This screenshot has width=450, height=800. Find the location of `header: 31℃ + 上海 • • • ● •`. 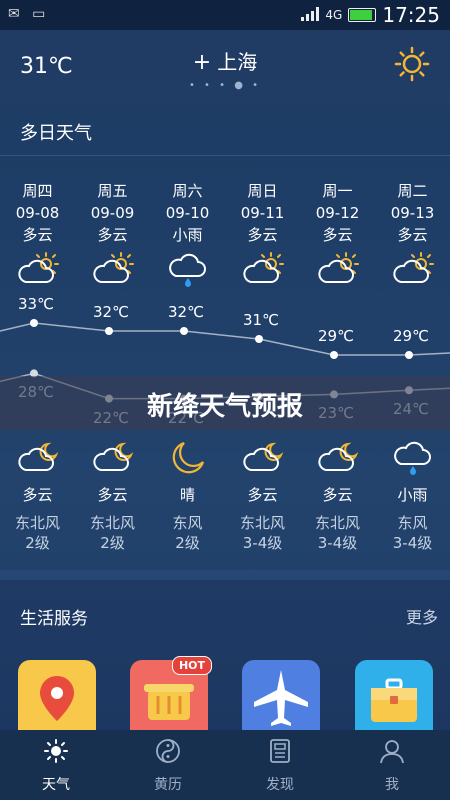

header: 31℃ + 上海 • • • ● • is located at coordinates (225, 66).